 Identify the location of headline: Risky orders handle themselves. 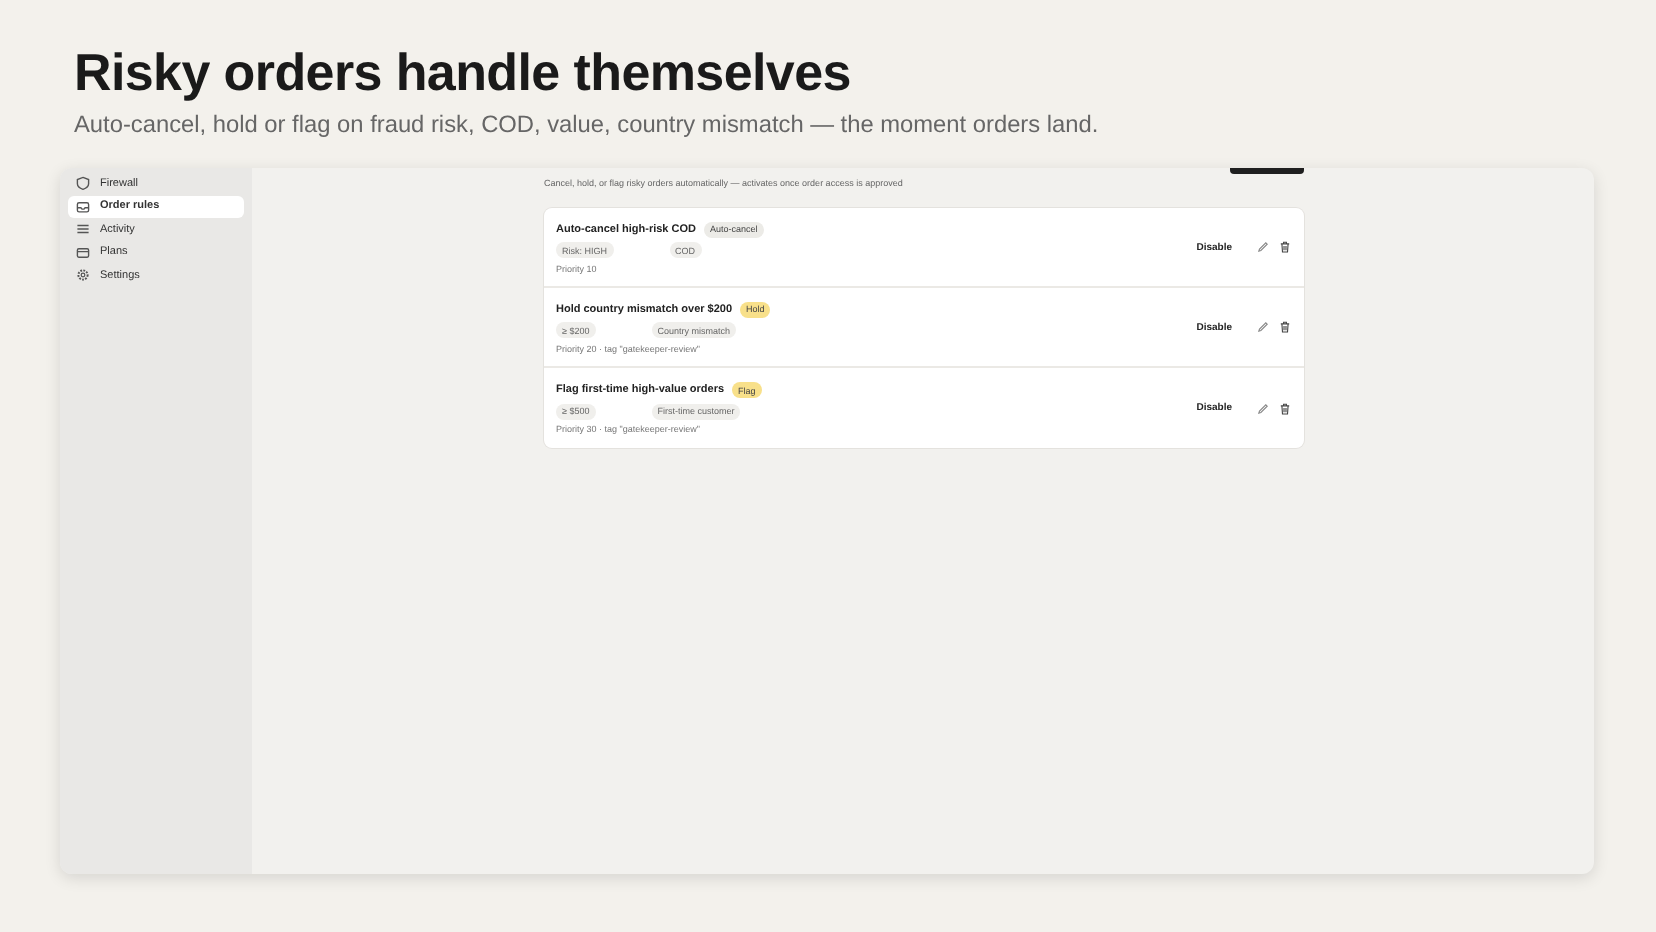
(463, 72).